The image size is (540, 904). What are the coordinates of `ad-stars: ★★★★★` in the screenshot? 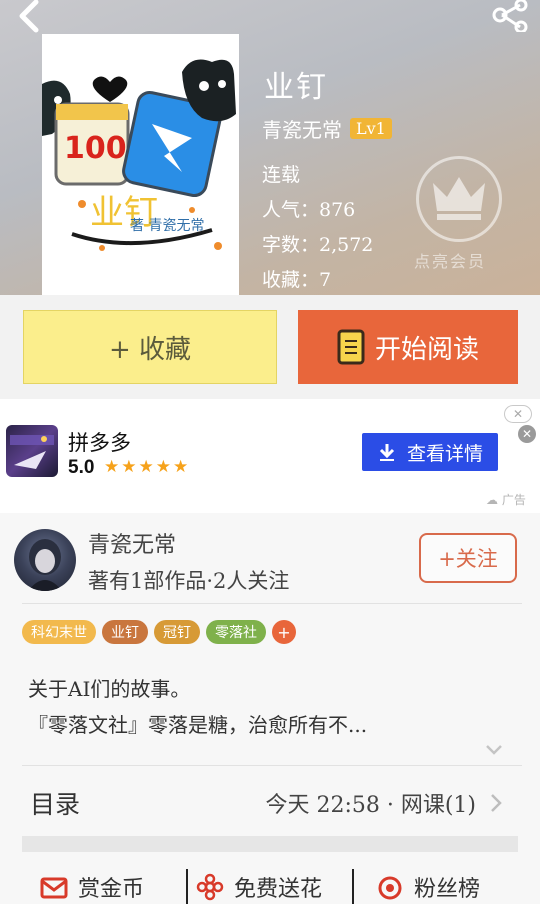 It's located at (147, 467).